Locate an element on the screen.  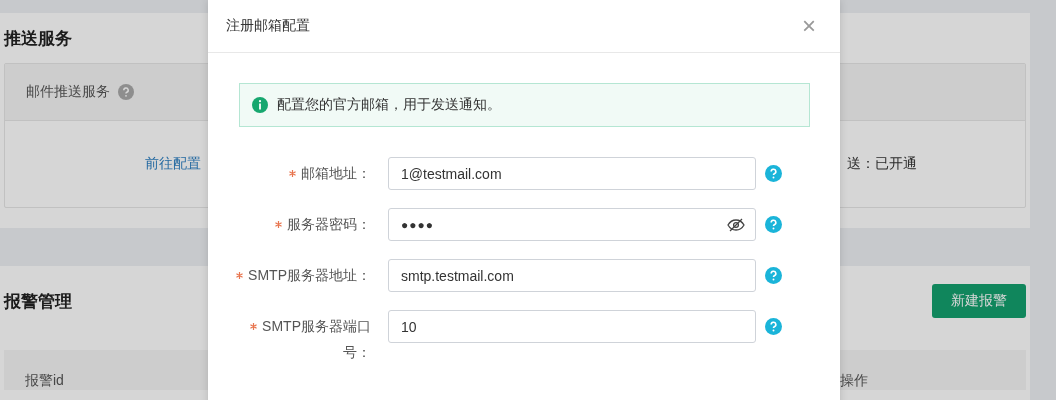
password-field: ●●●● is located at coordinates (572, 224).